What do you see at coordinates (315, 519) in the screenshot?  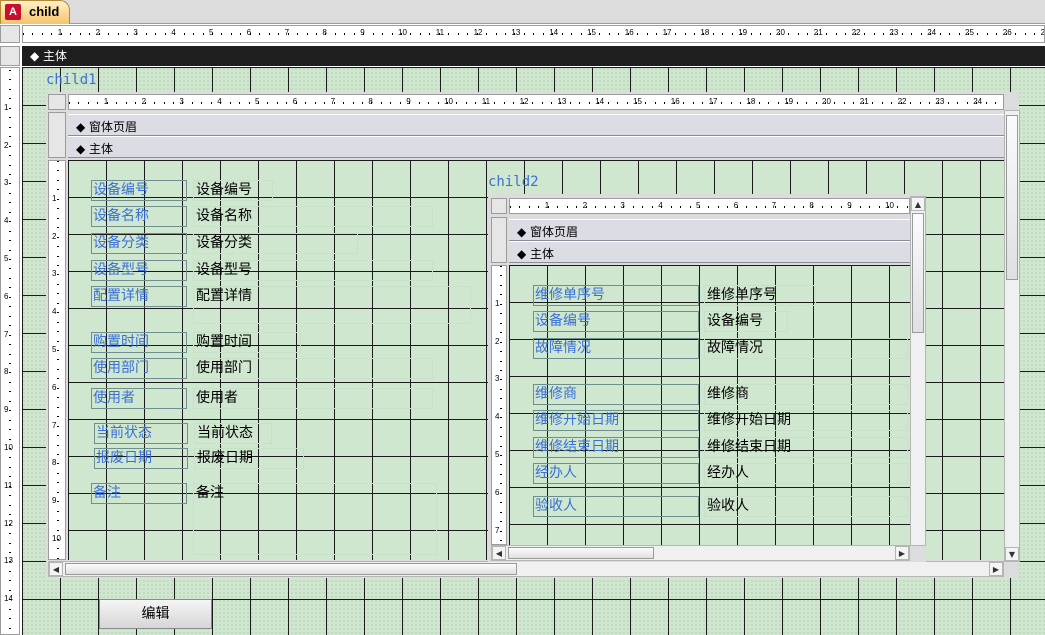 I see `child1-field-textbox: 备注` at bounding box center [315, 519].